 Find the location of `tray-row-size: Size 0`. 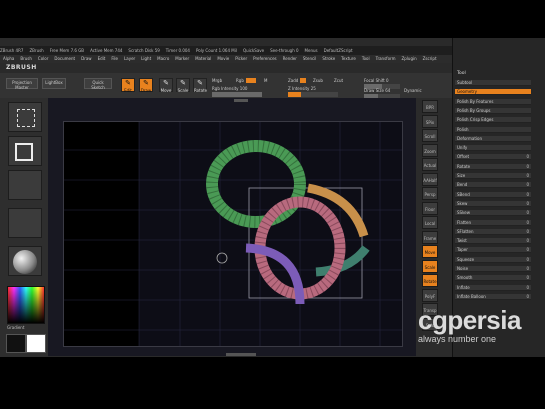

tray-row-size: Size 0 is located at coordinates (493, 176).